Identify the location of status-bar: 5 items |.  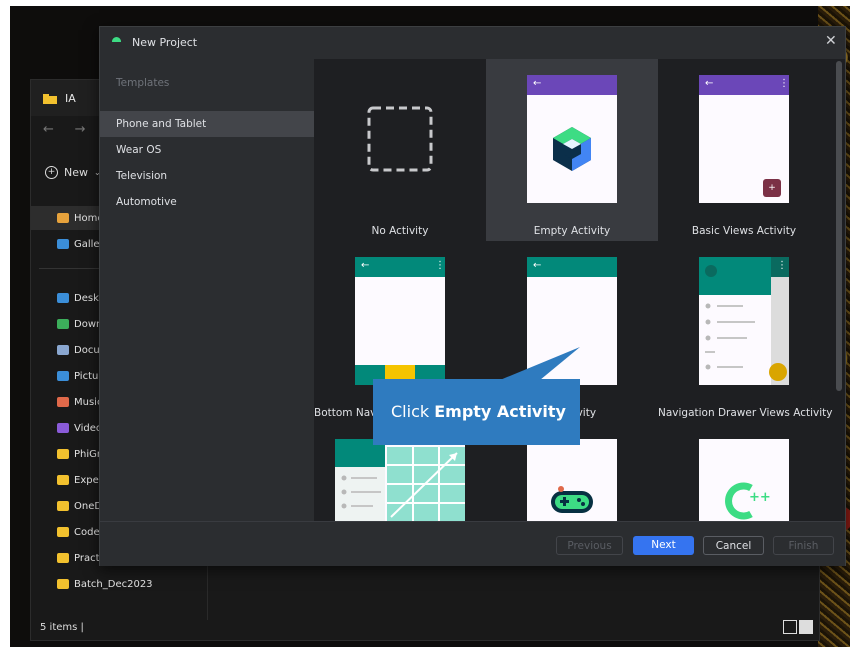
(62, 627).